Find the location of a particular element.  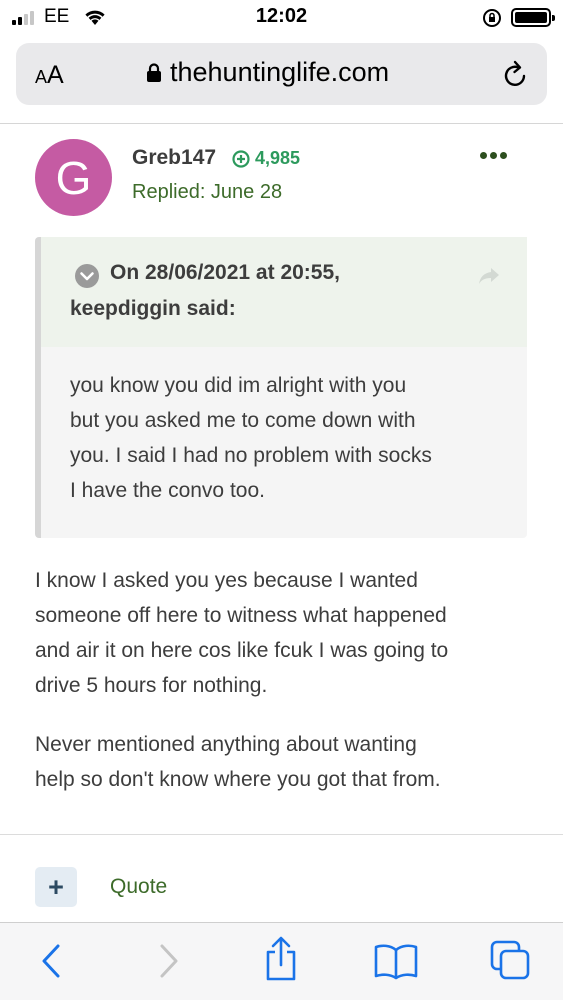

url-display: thehuntinglife.com is located at coordinates (267, 72).